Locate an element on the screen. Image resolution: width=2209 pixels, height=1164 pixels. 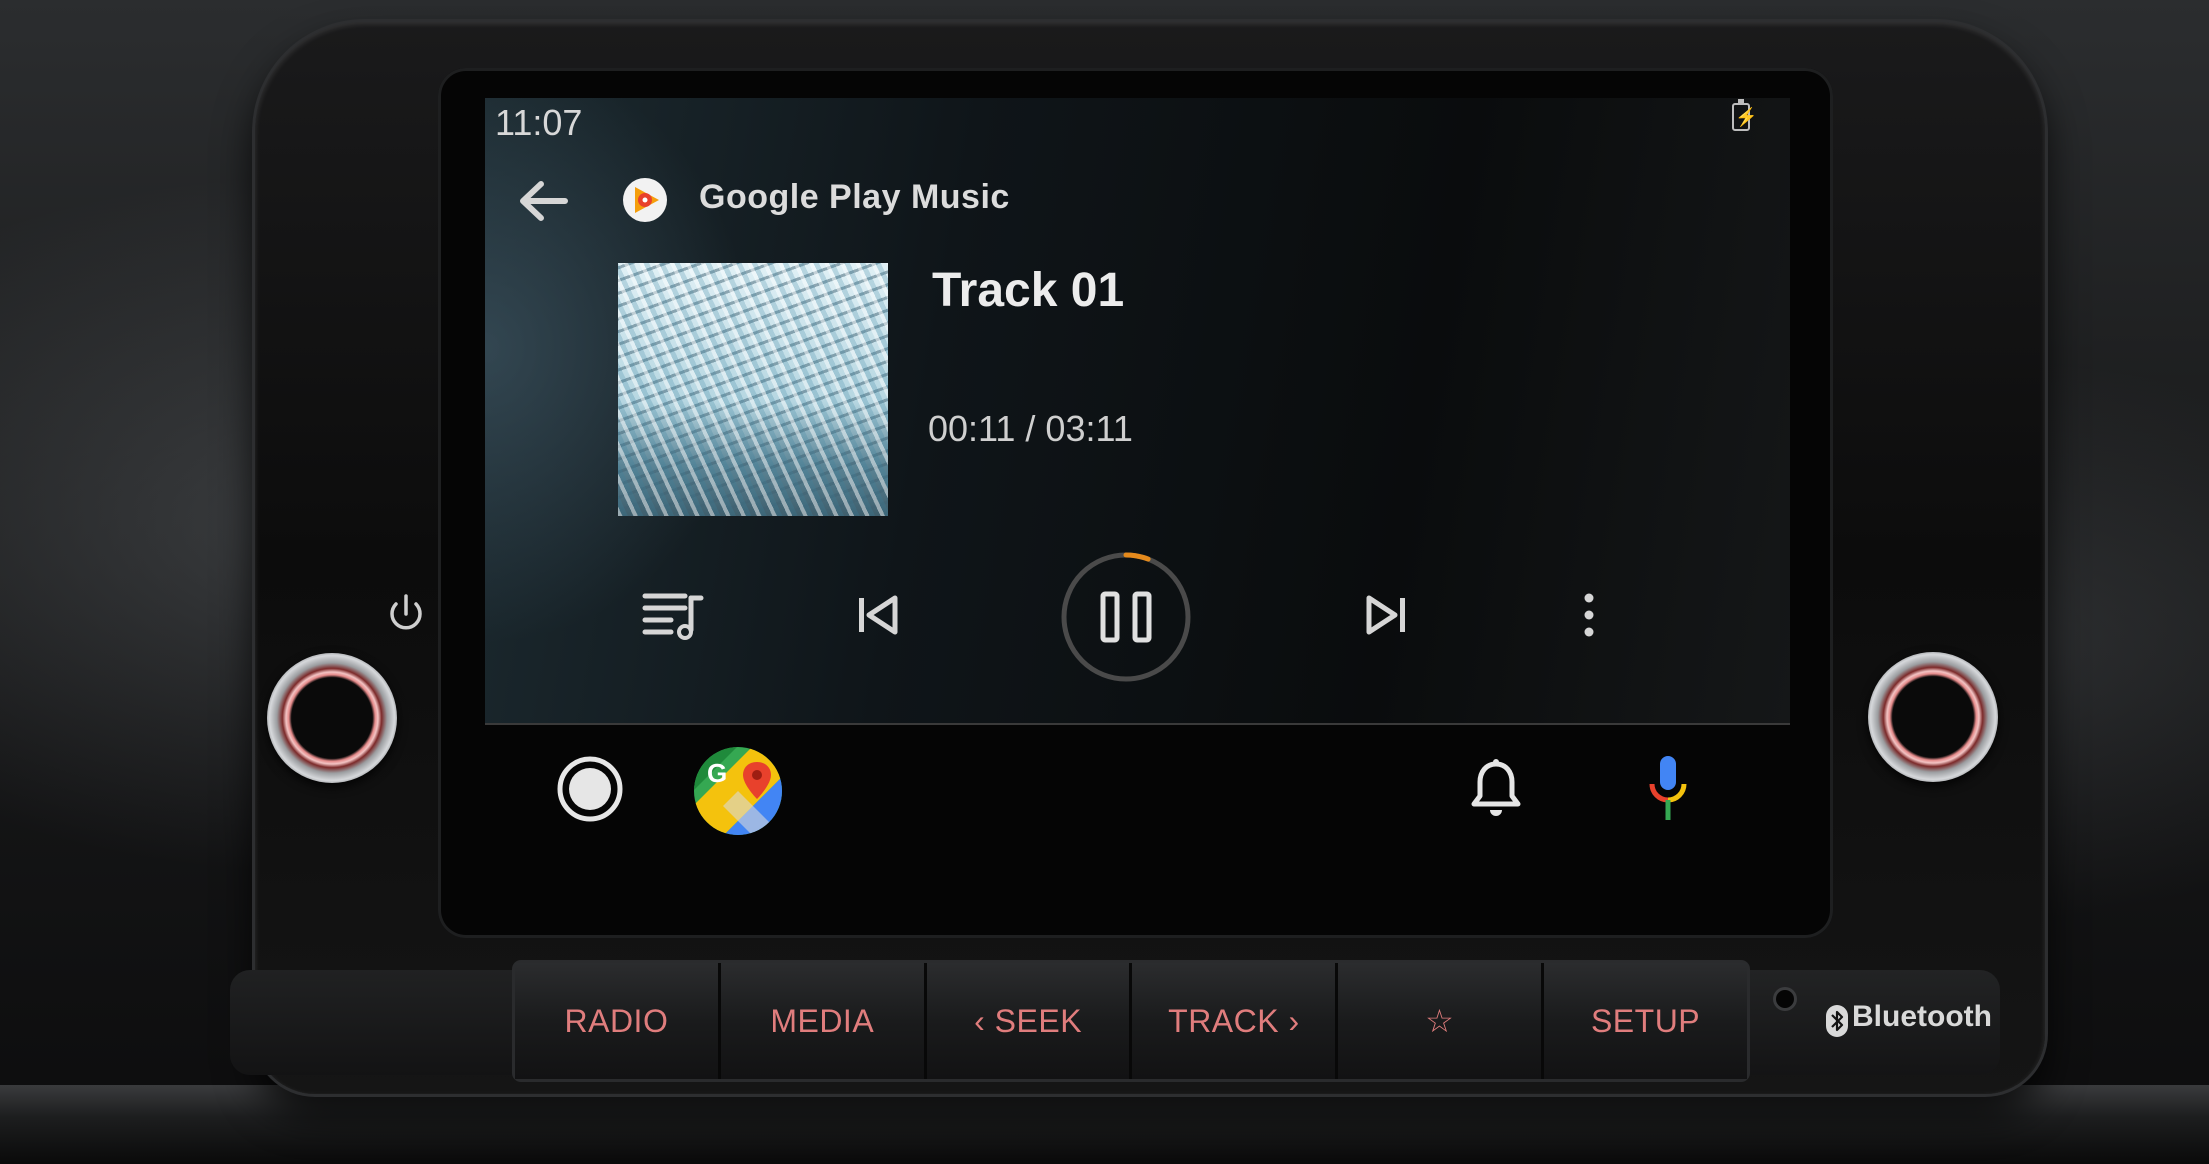
skip-previous-icon is located at coordinates (877, 615).